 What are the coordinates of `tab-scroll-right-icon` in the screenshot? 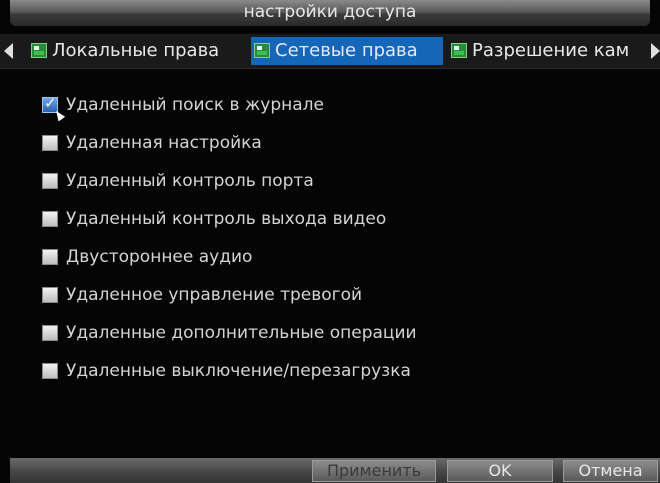 It's located at (655, 51).